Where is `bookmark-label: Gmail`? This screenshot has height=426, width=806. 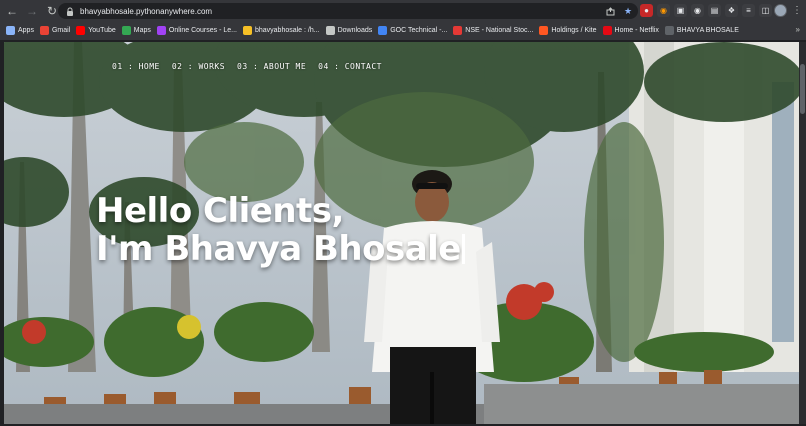
bookmark-label: Gmail is located at coordinates (61, 30).